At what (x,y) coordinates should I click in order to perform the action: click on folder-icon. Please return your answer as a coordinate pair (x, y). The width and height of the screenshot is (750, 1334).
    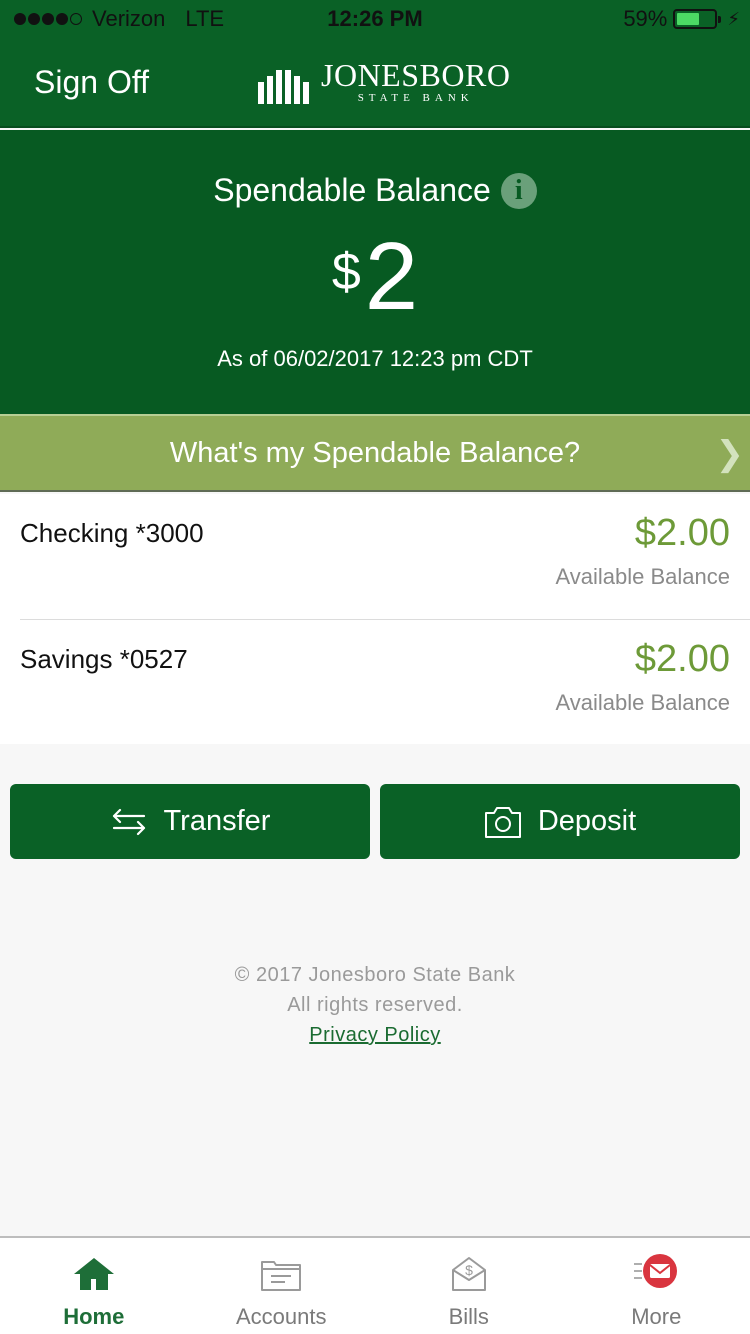
    Looking at the image, I should click on (281, 1276).